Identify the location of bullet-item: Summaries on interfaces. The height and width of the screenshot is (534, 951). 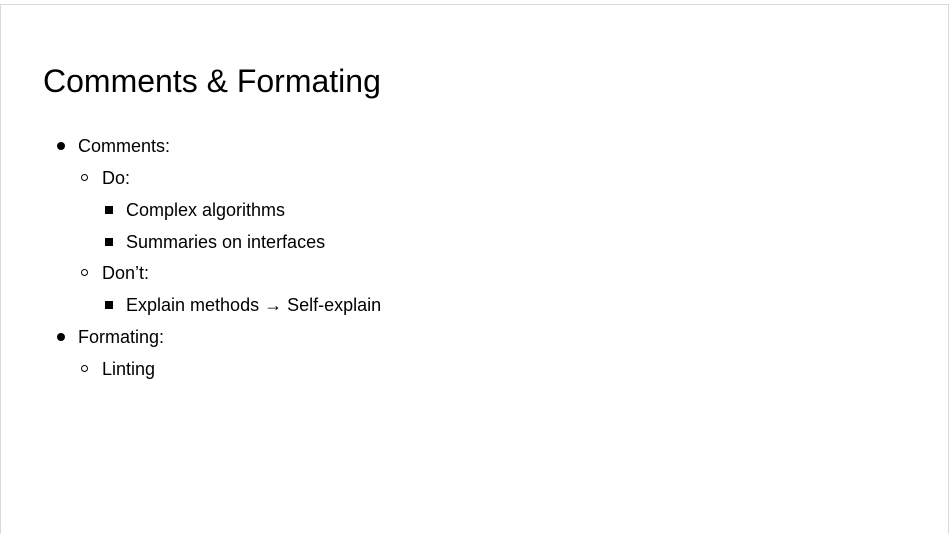
(226, 242).